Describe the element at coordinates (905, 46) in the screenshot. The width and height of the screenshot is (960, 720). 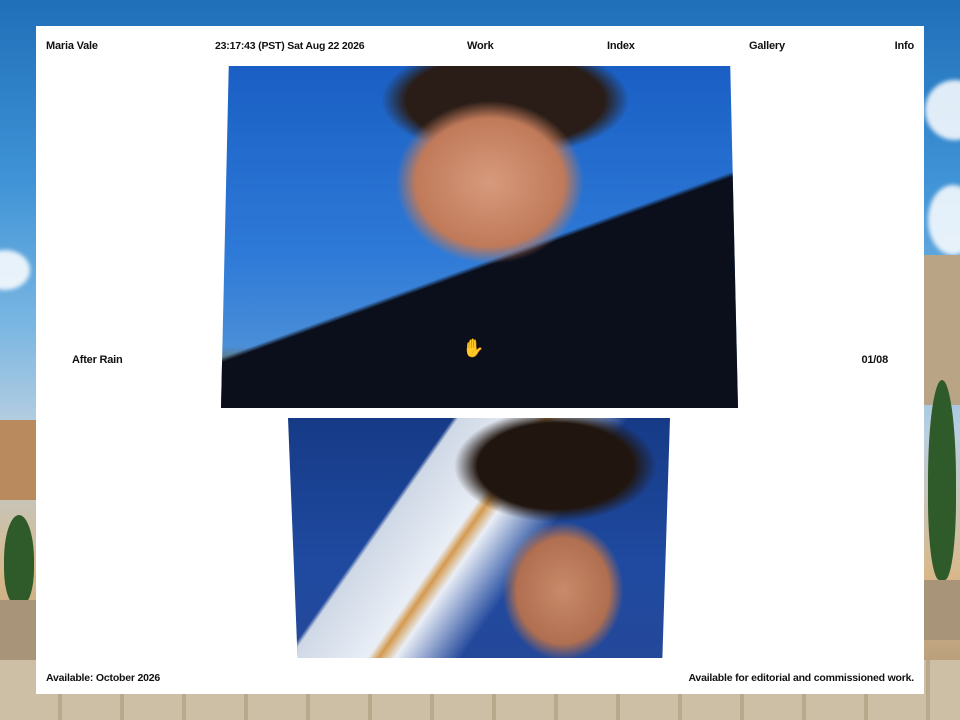
I see `nav-info-link: Info` at that location.